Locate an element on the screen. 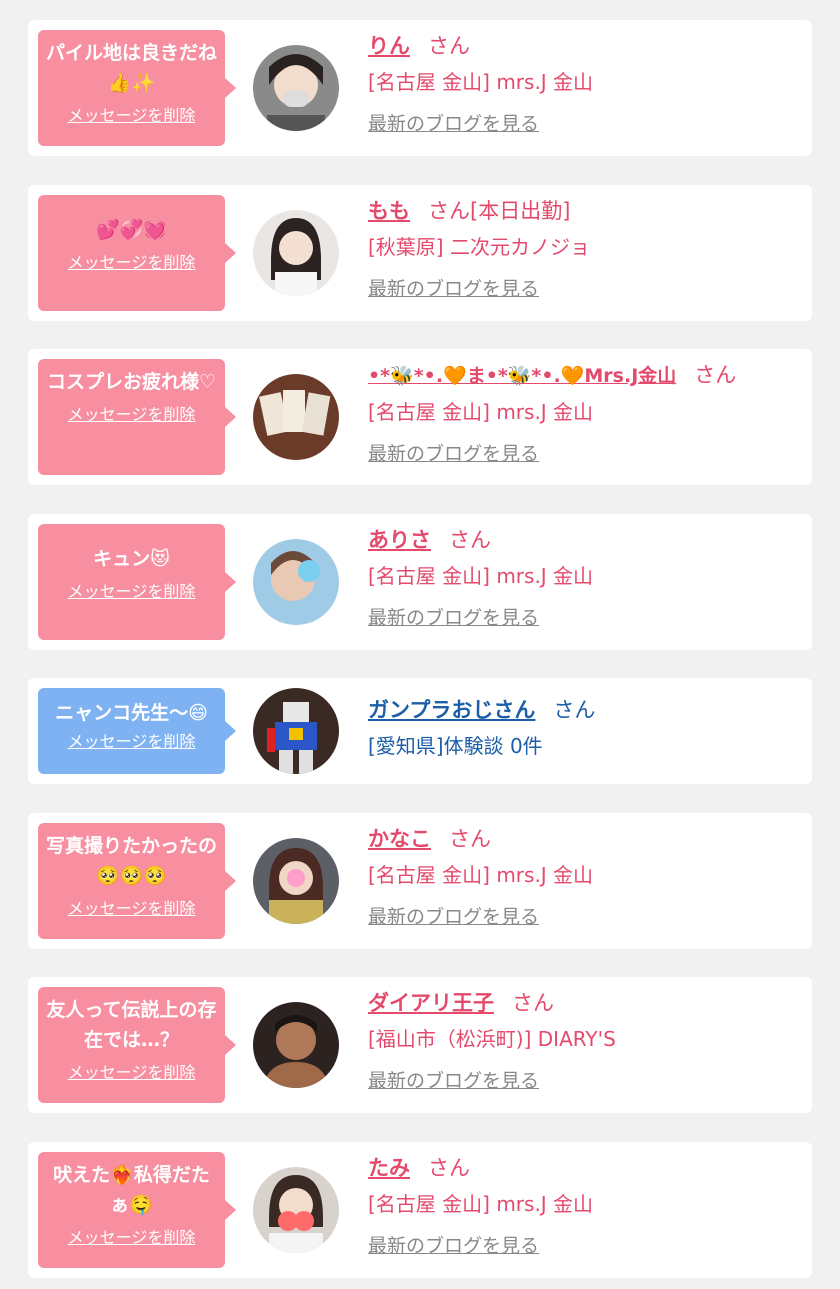  honorific: さん[本日出勤] is located at coordinates (499, 211).